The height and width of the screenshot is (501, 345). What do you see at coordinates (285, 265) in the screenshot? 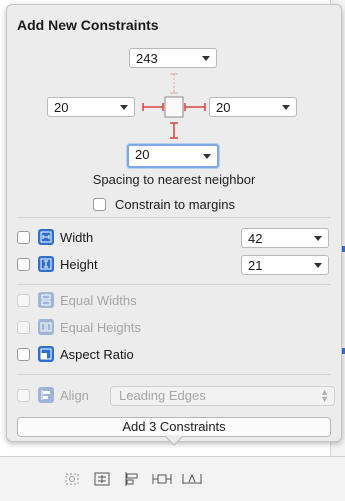
I see `height-value-field: 21` at bounding box center [285, 265].